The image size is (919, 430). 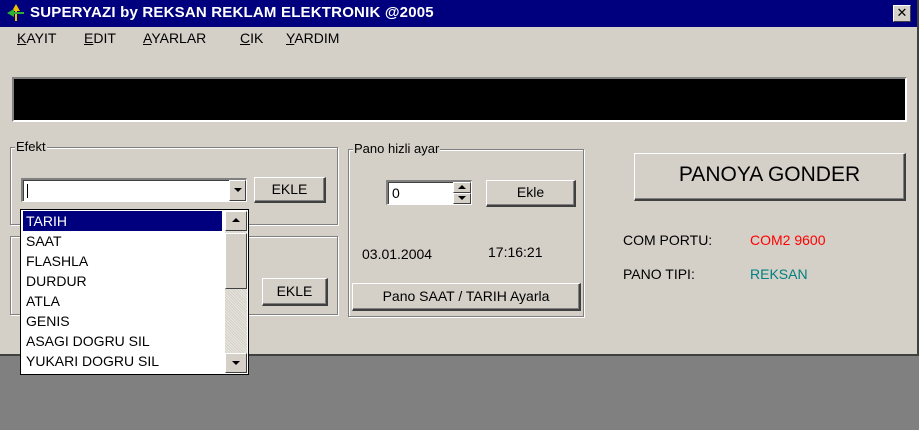 I want to click on efekt-combo-arrow-button, so click(x=237, y=190).